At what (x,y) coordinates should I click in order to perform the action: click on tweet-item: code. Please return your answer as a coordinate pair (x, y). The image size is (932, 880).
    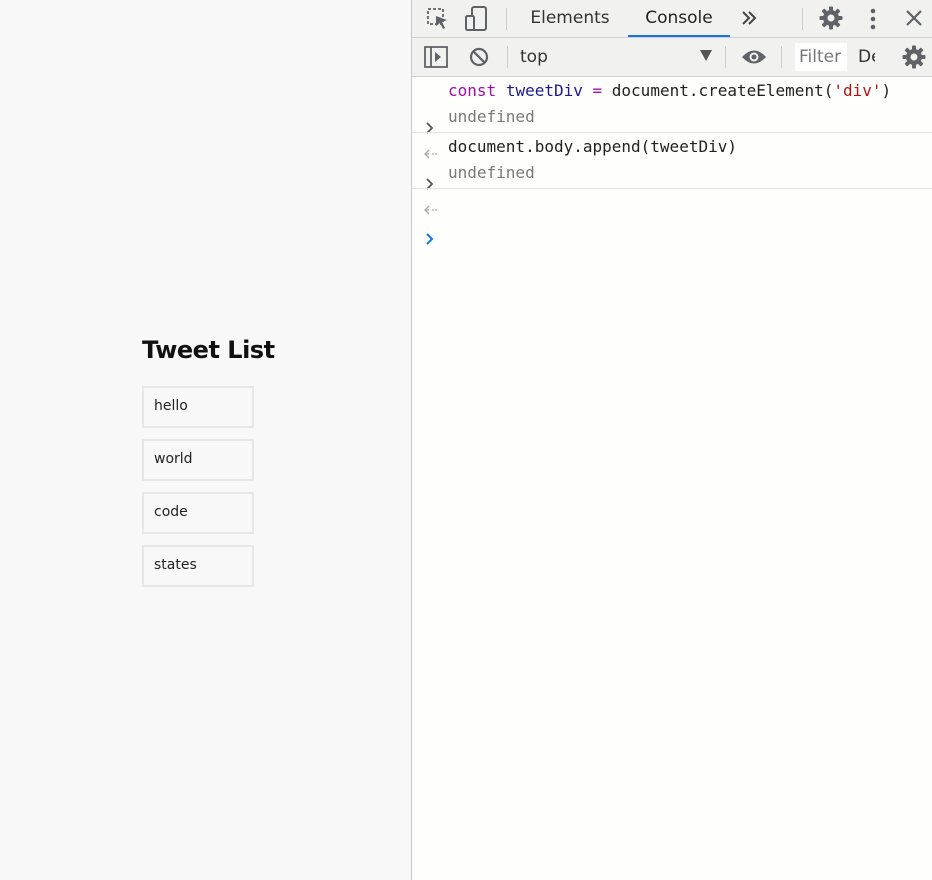
    Looking at the image, I should click on (198, 513).